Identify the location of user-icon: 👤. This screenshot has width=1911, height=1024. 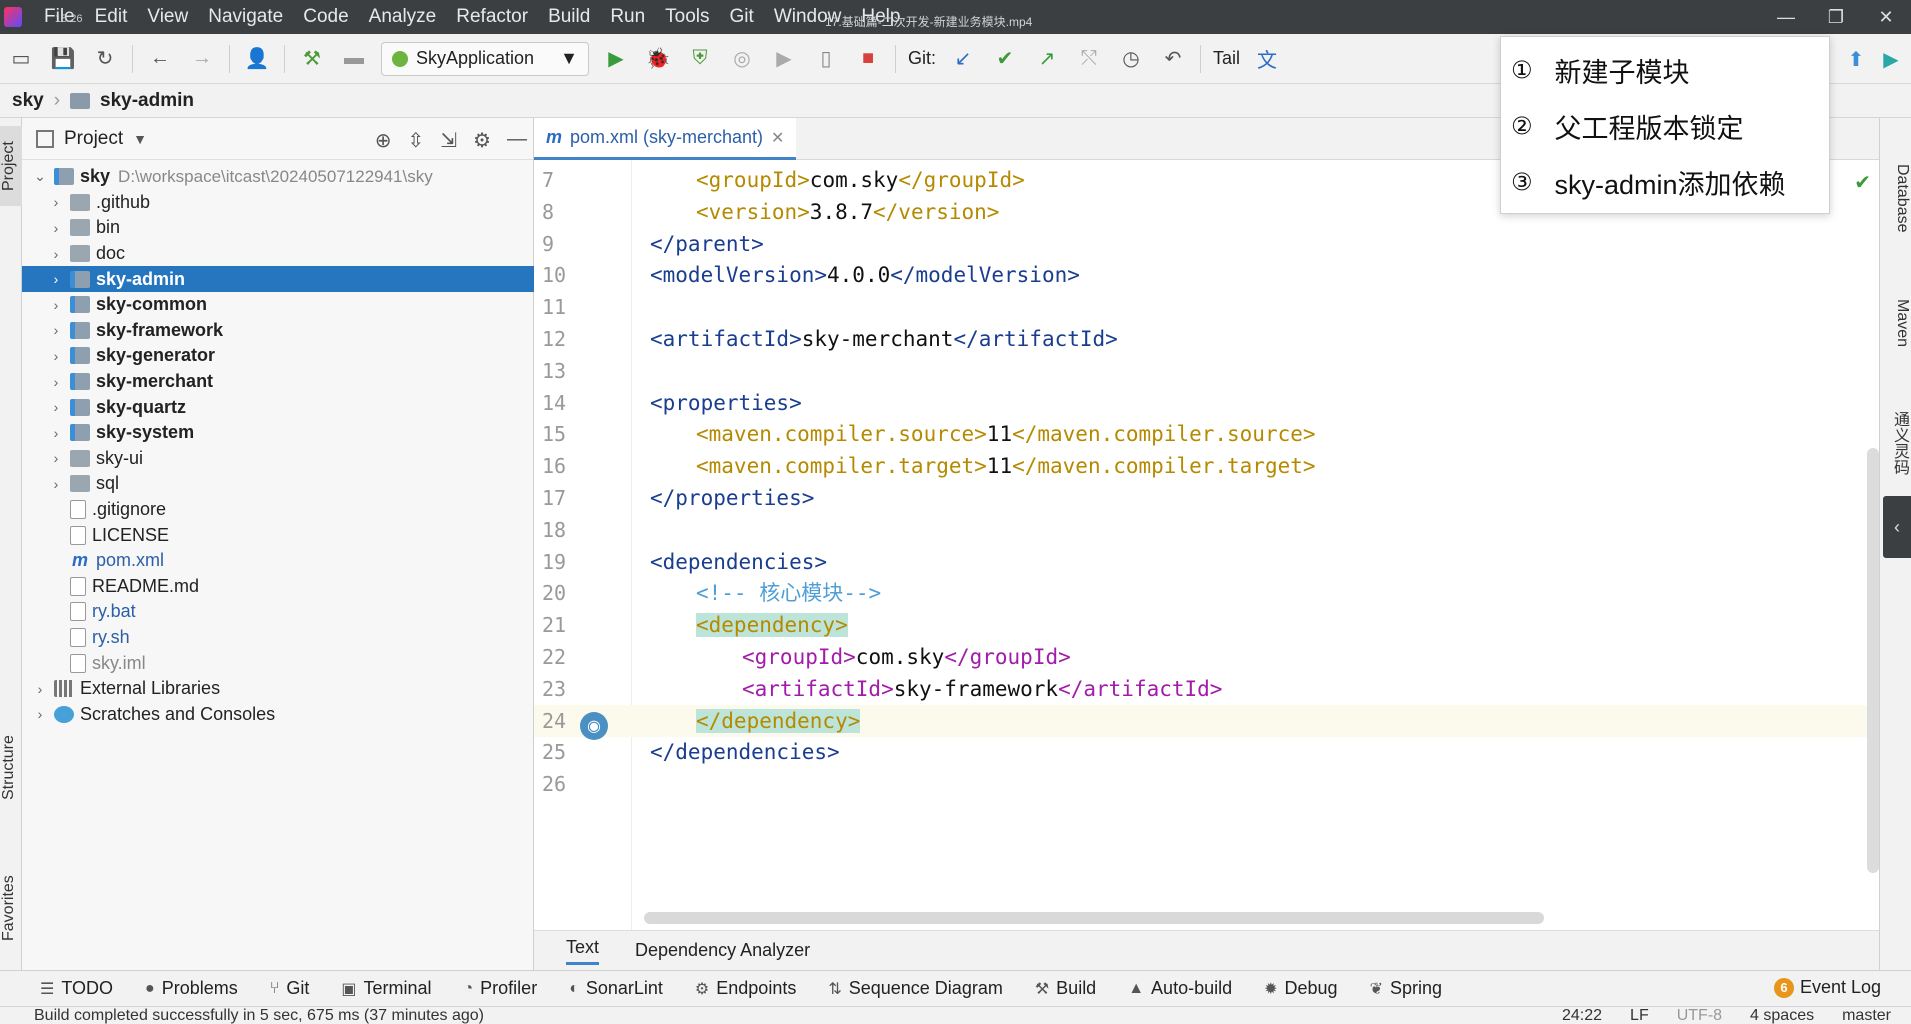
(257, 59).